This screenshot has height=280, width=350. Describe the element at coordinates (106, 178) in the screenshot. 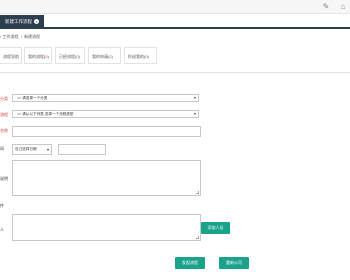

I see `description-textarea` at that location.